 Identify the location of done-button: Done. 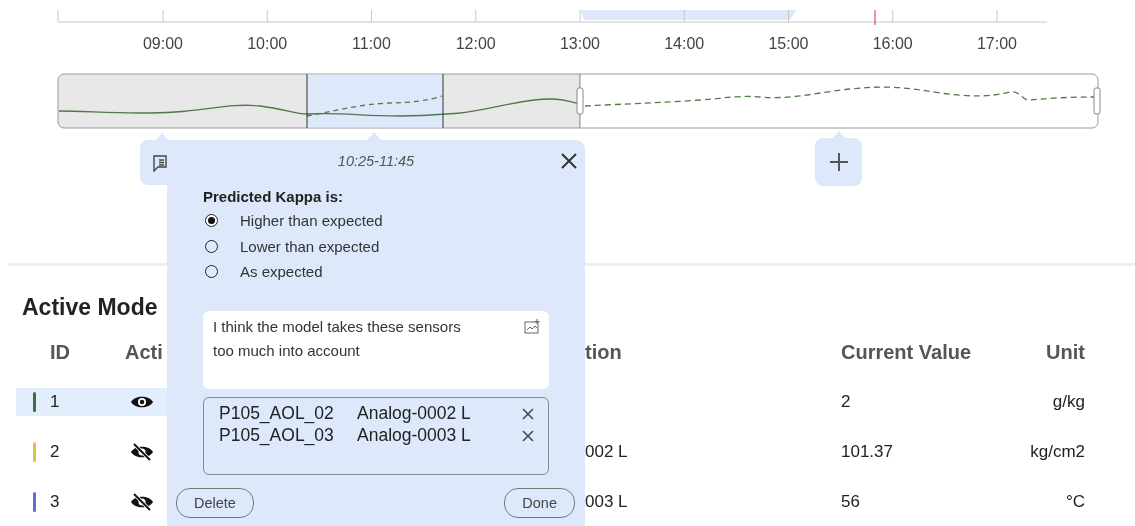
(539, 502).